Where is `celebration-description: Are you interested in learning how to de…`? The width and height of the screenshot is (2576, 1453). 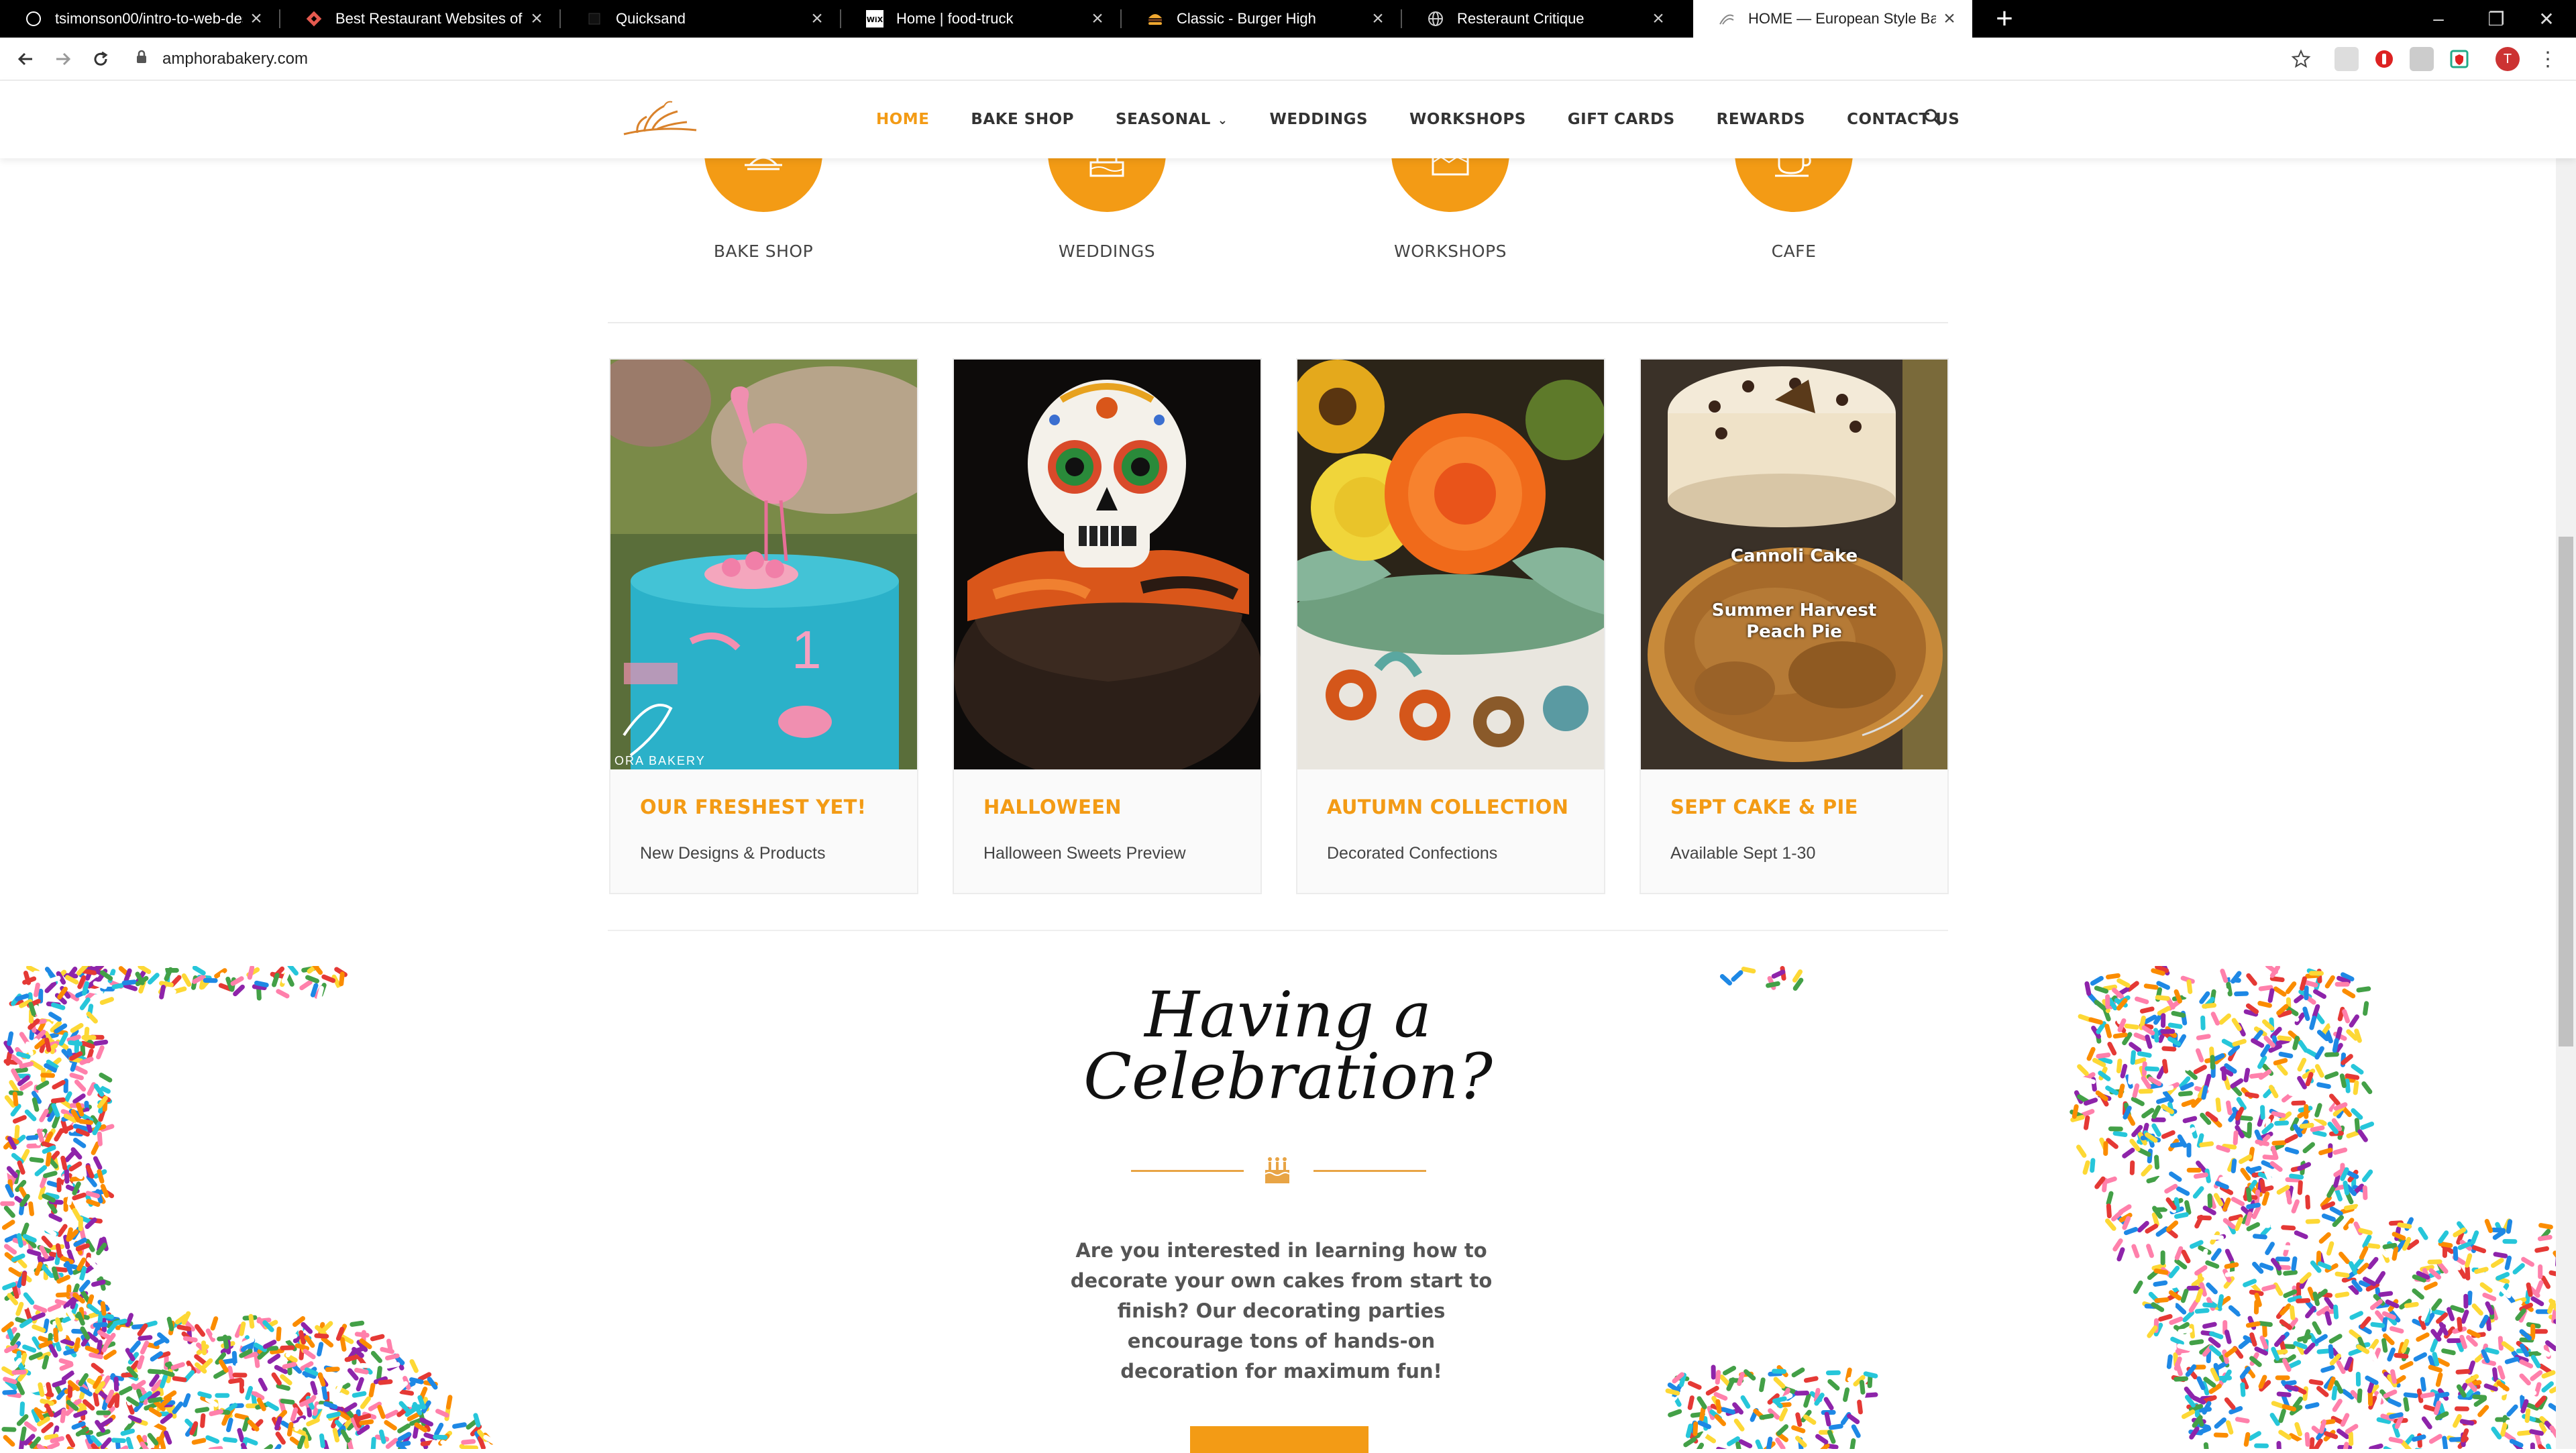
celebration-description: Are you interested in learning how to de… is located at coordinates (1281, 1311).